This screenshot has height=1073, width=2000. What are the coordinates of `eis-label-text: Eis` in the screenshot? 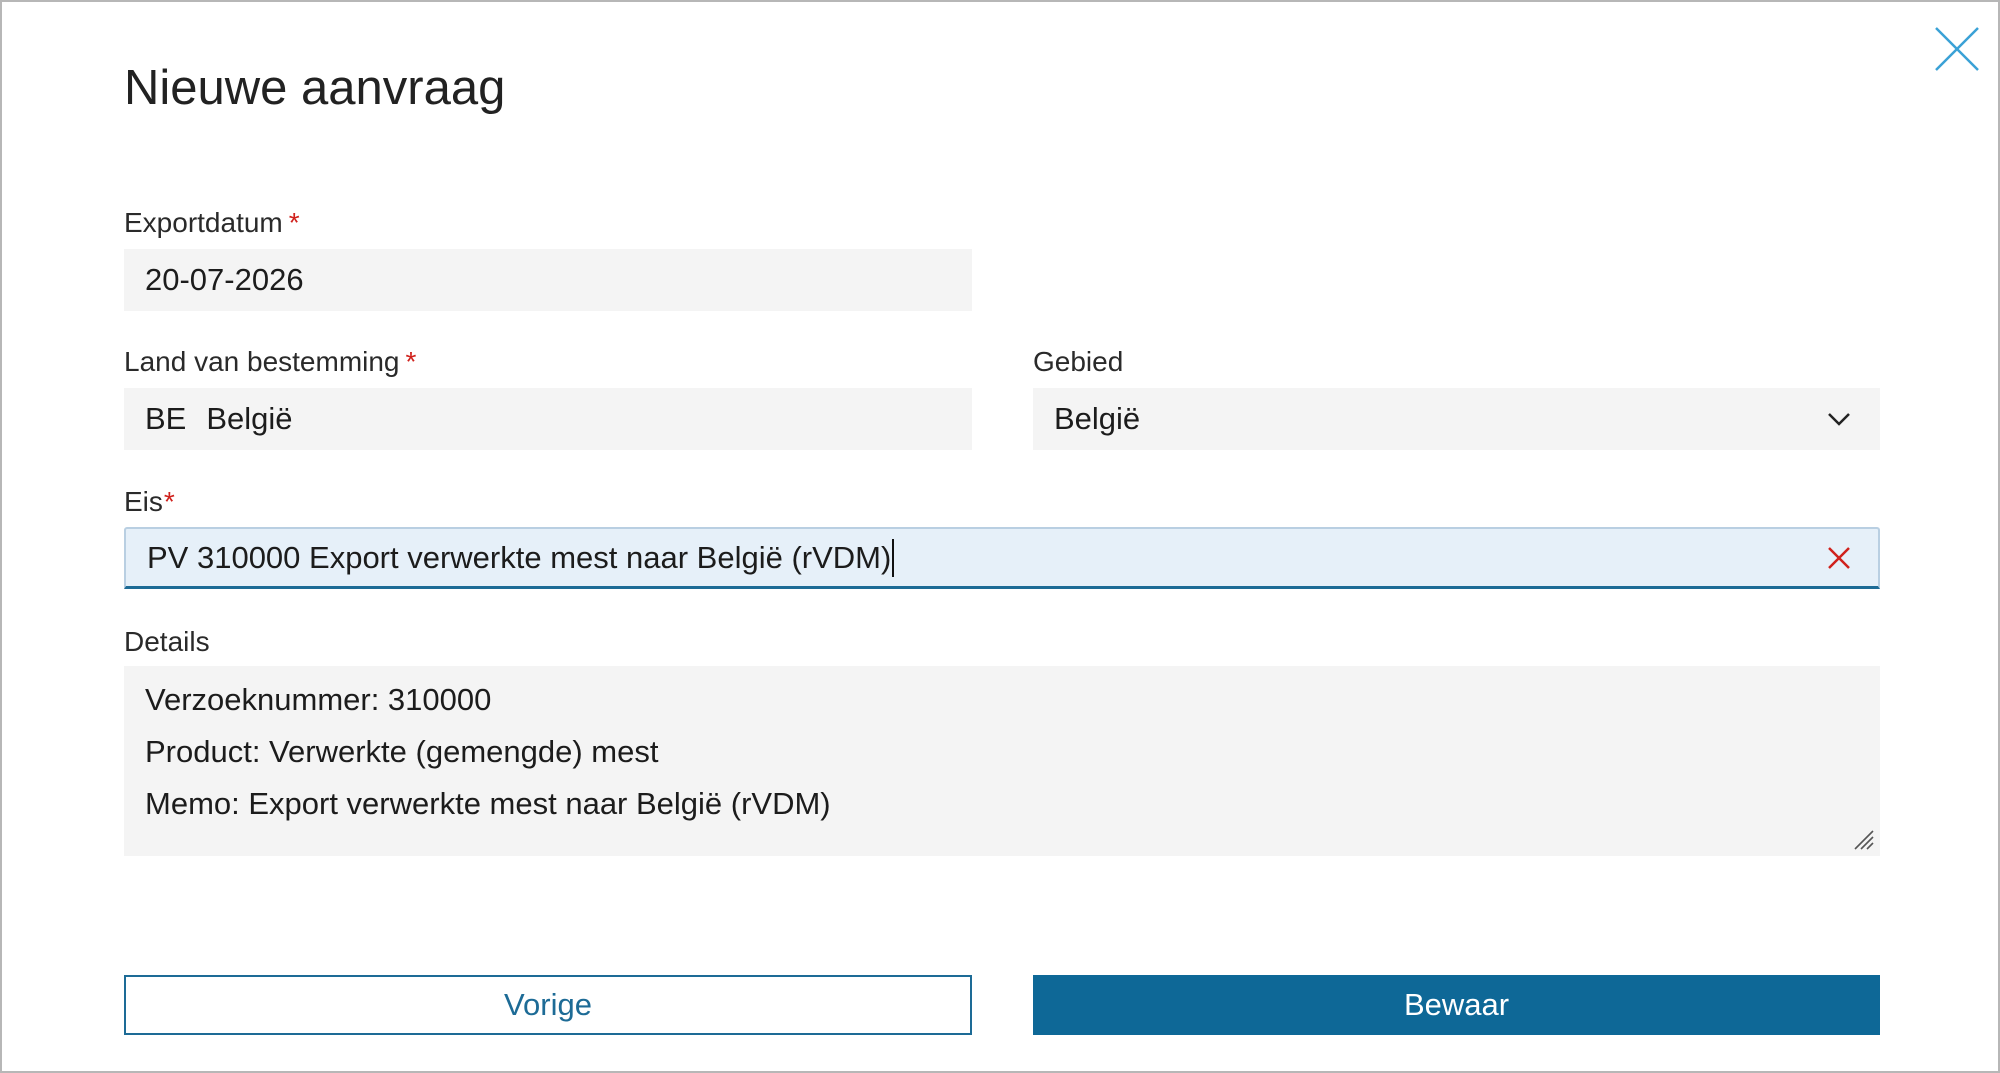 It's located at (143, 501).